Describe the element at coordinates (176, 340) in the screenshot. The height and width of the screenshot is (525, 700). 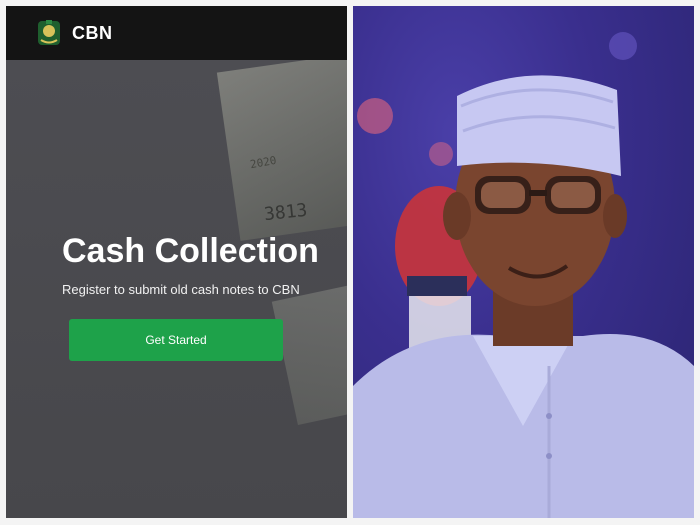
I see `get-started-button: Get Started` at that location.